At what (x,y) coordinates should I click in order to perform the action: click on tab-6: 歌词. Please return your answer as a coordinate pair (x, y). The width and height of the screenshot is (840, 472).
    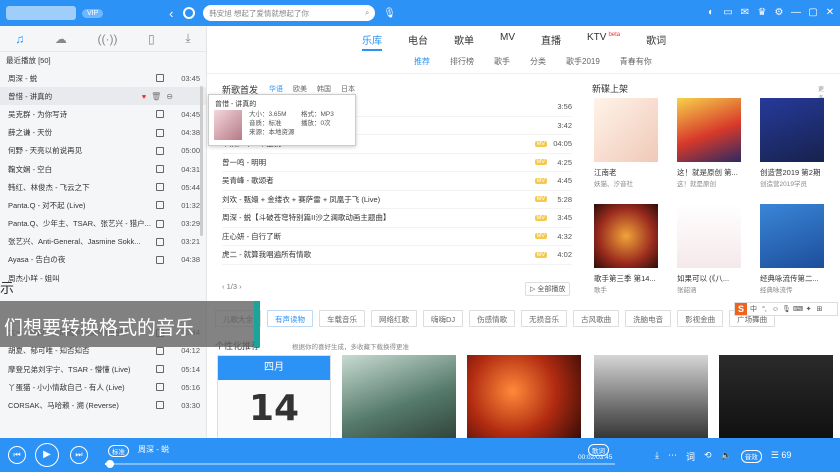
    Looking at the image, I should click on (656, 41).